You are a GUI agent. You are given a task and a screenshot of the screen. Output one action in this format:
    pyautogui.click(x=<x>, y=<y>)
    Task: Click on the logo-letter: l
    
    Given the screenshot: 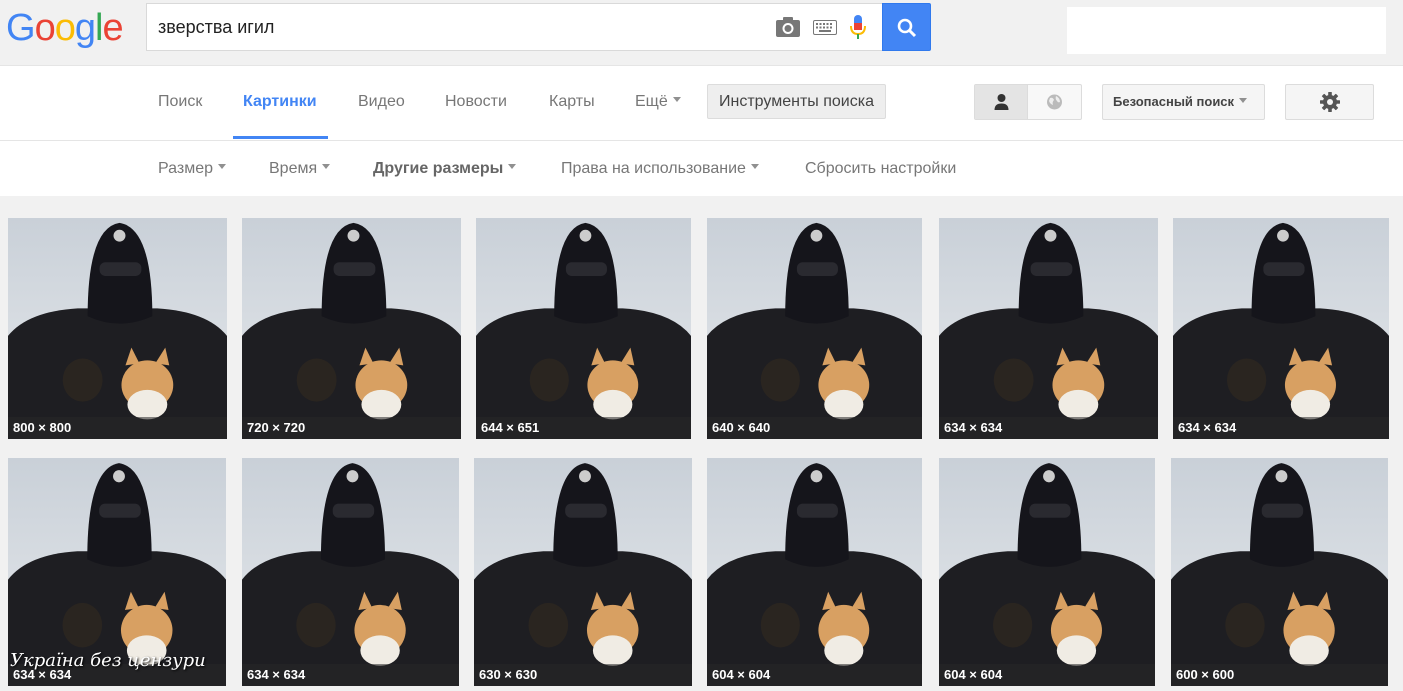 What is the action you would take?
    pyautogui.click(x=99, y=28)
    